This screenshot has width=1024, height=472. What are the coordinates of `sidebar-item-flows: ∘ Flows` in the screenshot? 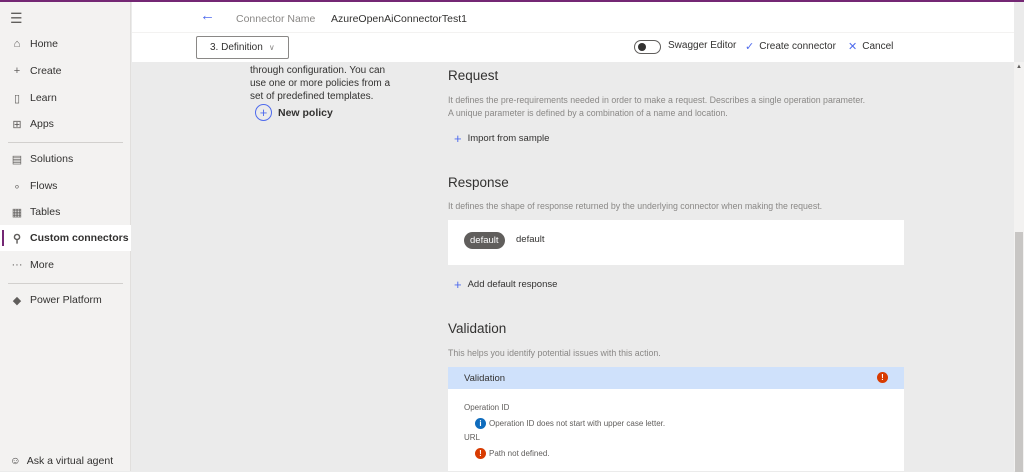 It's located at (65, 186).